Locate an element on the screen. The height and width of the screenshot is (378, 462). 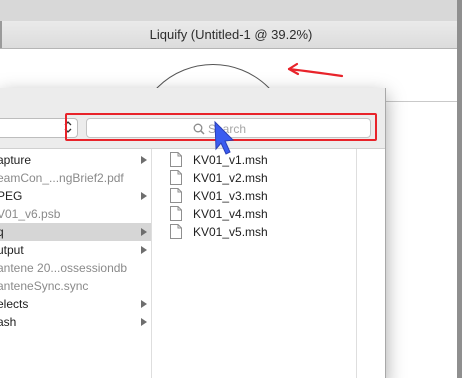
mouse-pointer-icon is located at coordinates (224, 137).